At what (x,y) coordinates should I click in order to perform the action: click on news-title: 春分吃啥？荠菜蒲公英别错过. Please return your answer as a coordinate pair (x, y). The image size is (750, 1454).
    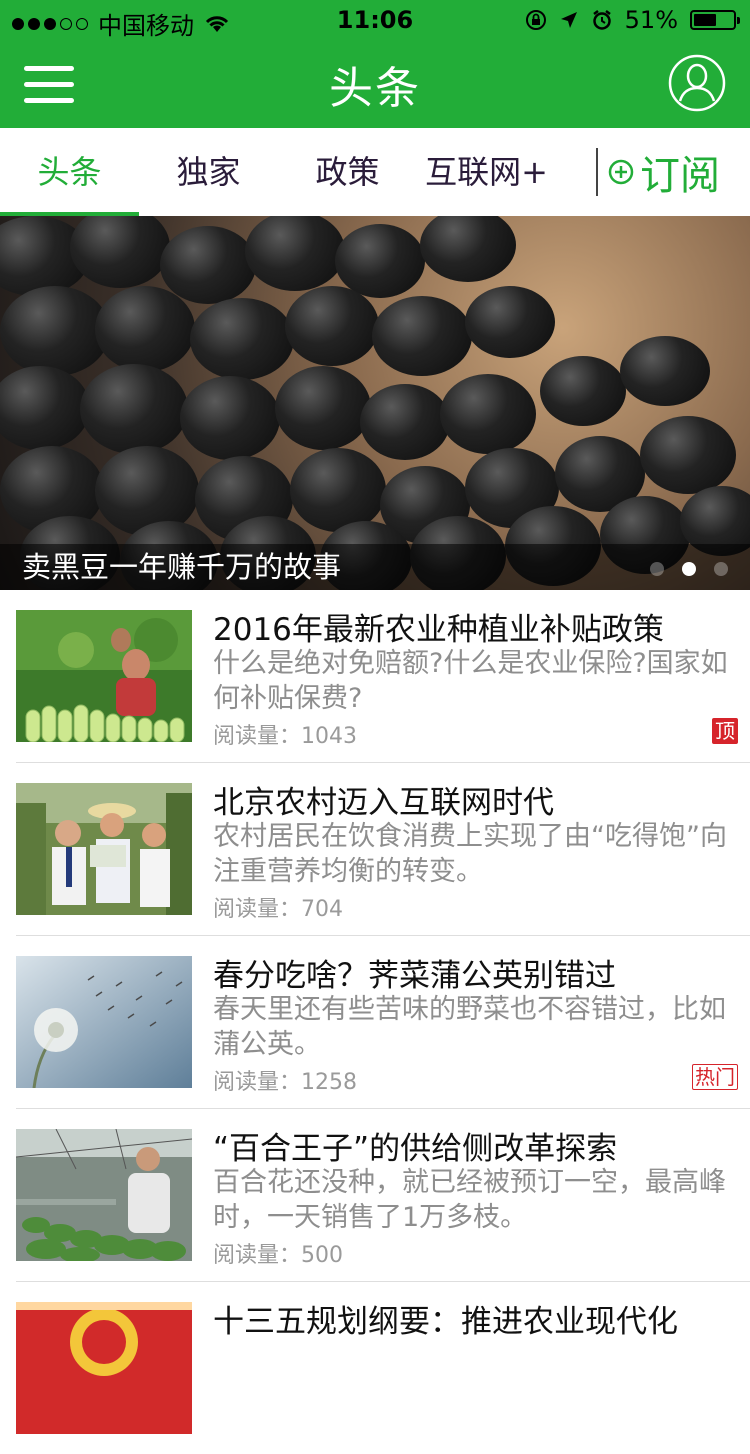
    Looking at the image, I should click on (414, 976).